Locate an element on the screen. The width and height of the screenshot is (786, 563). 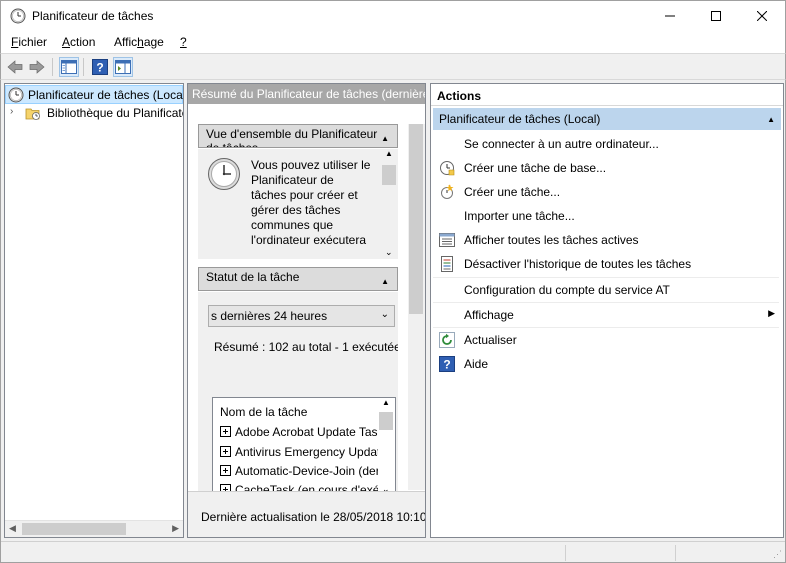
minimize-button is located at coordinates (670, 16).